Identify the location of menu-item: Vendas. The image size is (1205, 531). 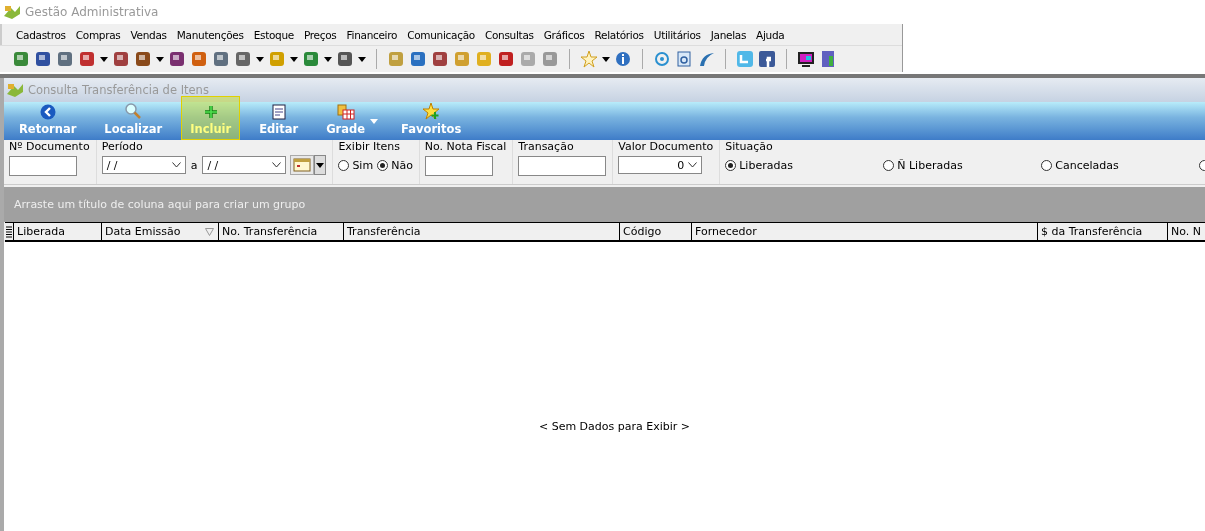
(148, 34).